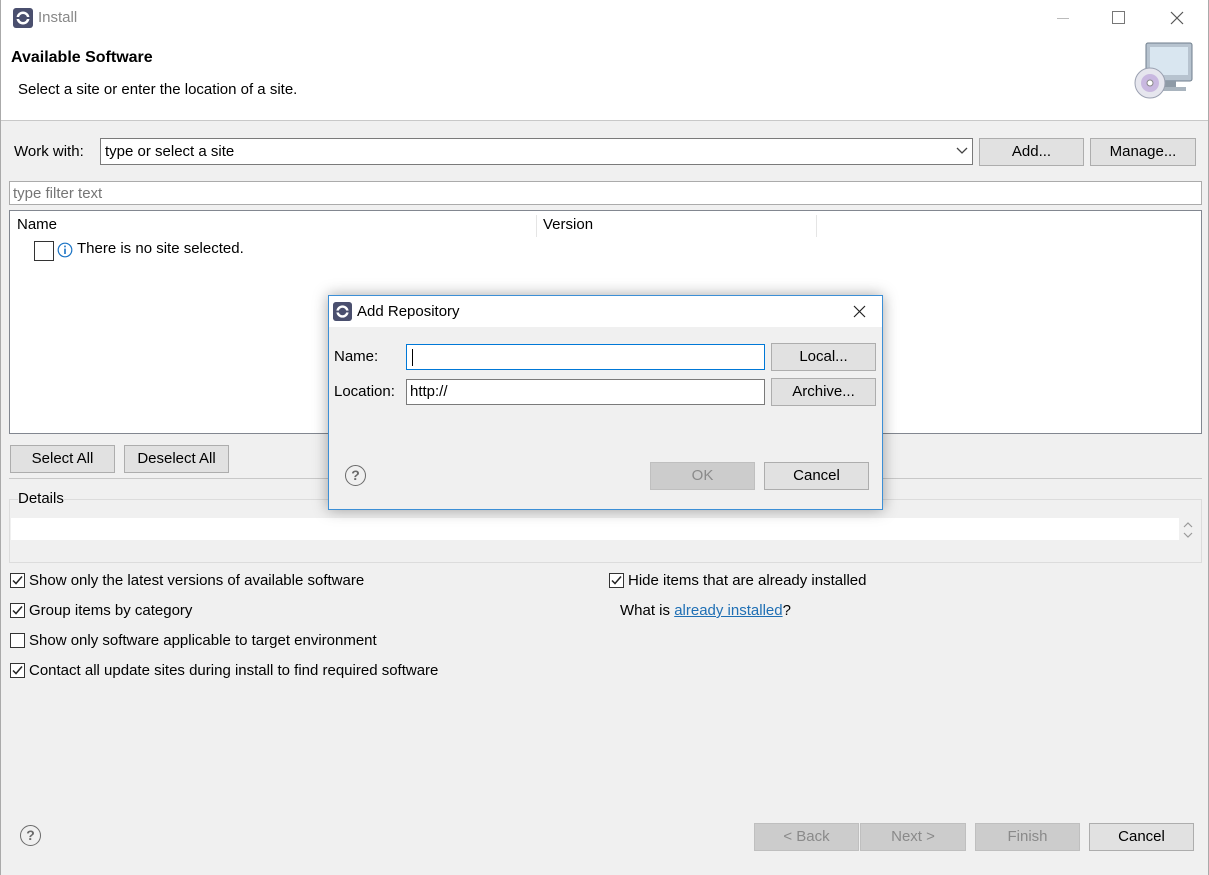  What do you see at coordinates (160, 248) in the screenshot?
I see `table-row: There is no site selected.` at bounding box center [160, 248].